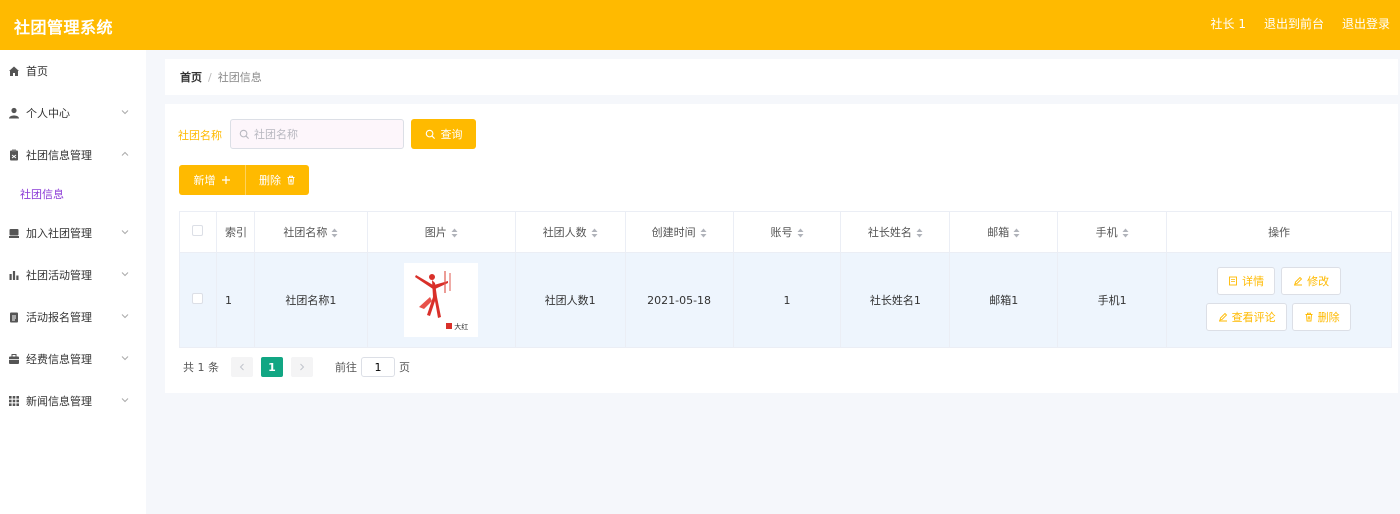  Describe the element at coordinates (14, 359) in the screenshot. I see `briefcase-icon` at that location.